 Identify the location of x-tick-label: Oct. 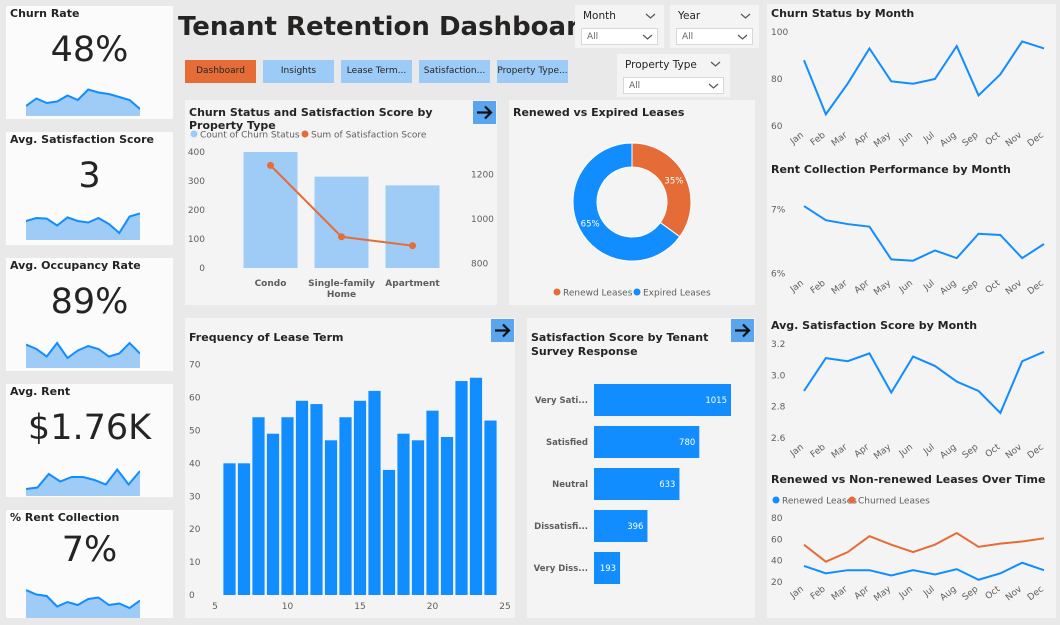
(993, 139).